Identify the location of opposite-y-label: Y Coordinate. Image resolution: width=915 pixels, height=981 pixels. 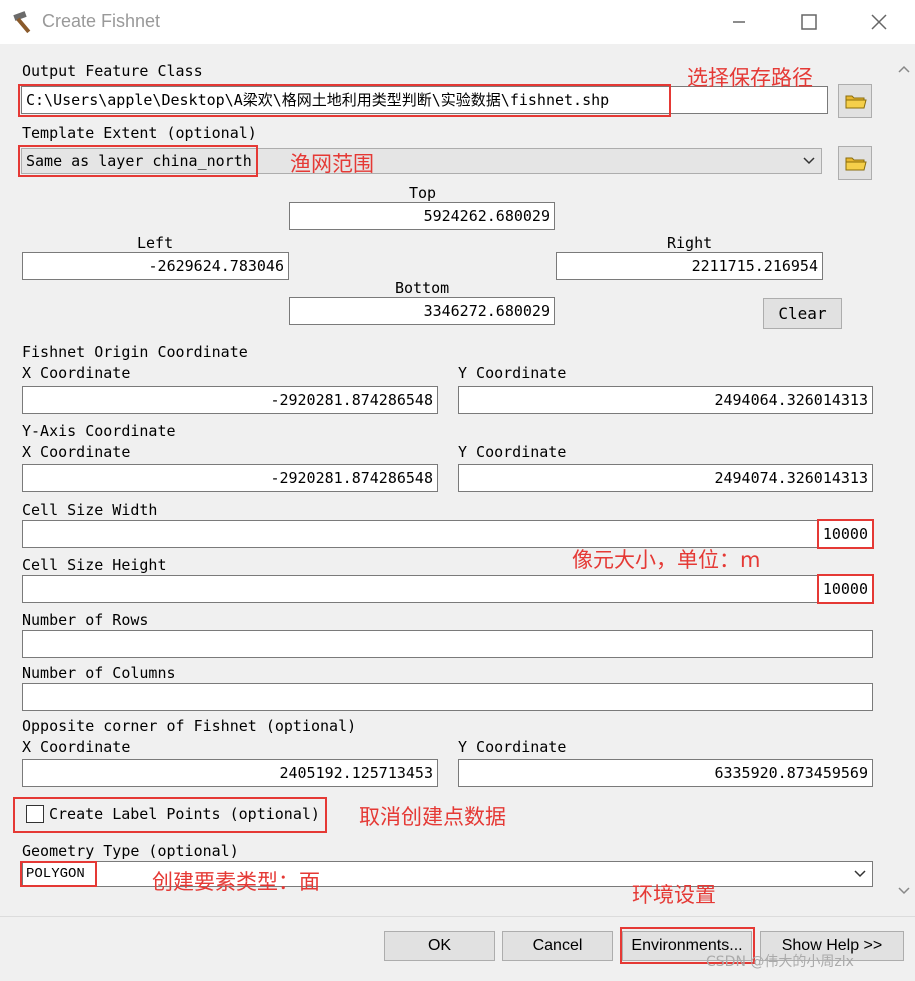
(512, 747).